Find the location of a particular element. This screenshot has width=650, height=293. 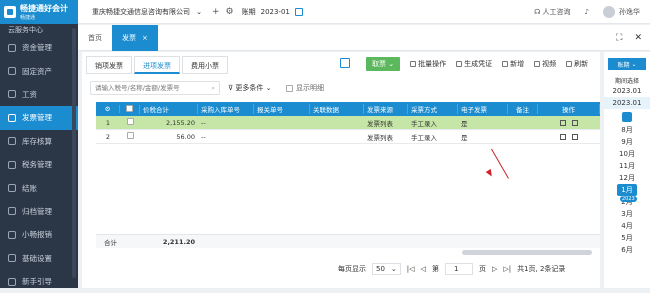

cell-e-invoice: 是 is located at coordinates (464, 123).